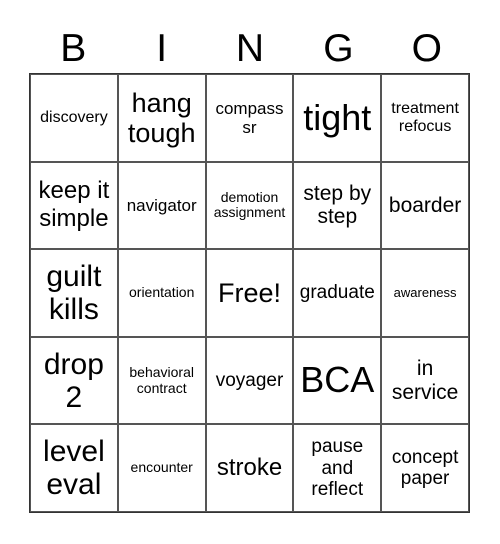 The width and height of the screenshot is (500, 544). What do you see at coordinates (337, 380) in the screenshot?
I see `bingo-cell: BCA` at bounding box center [337, 380].